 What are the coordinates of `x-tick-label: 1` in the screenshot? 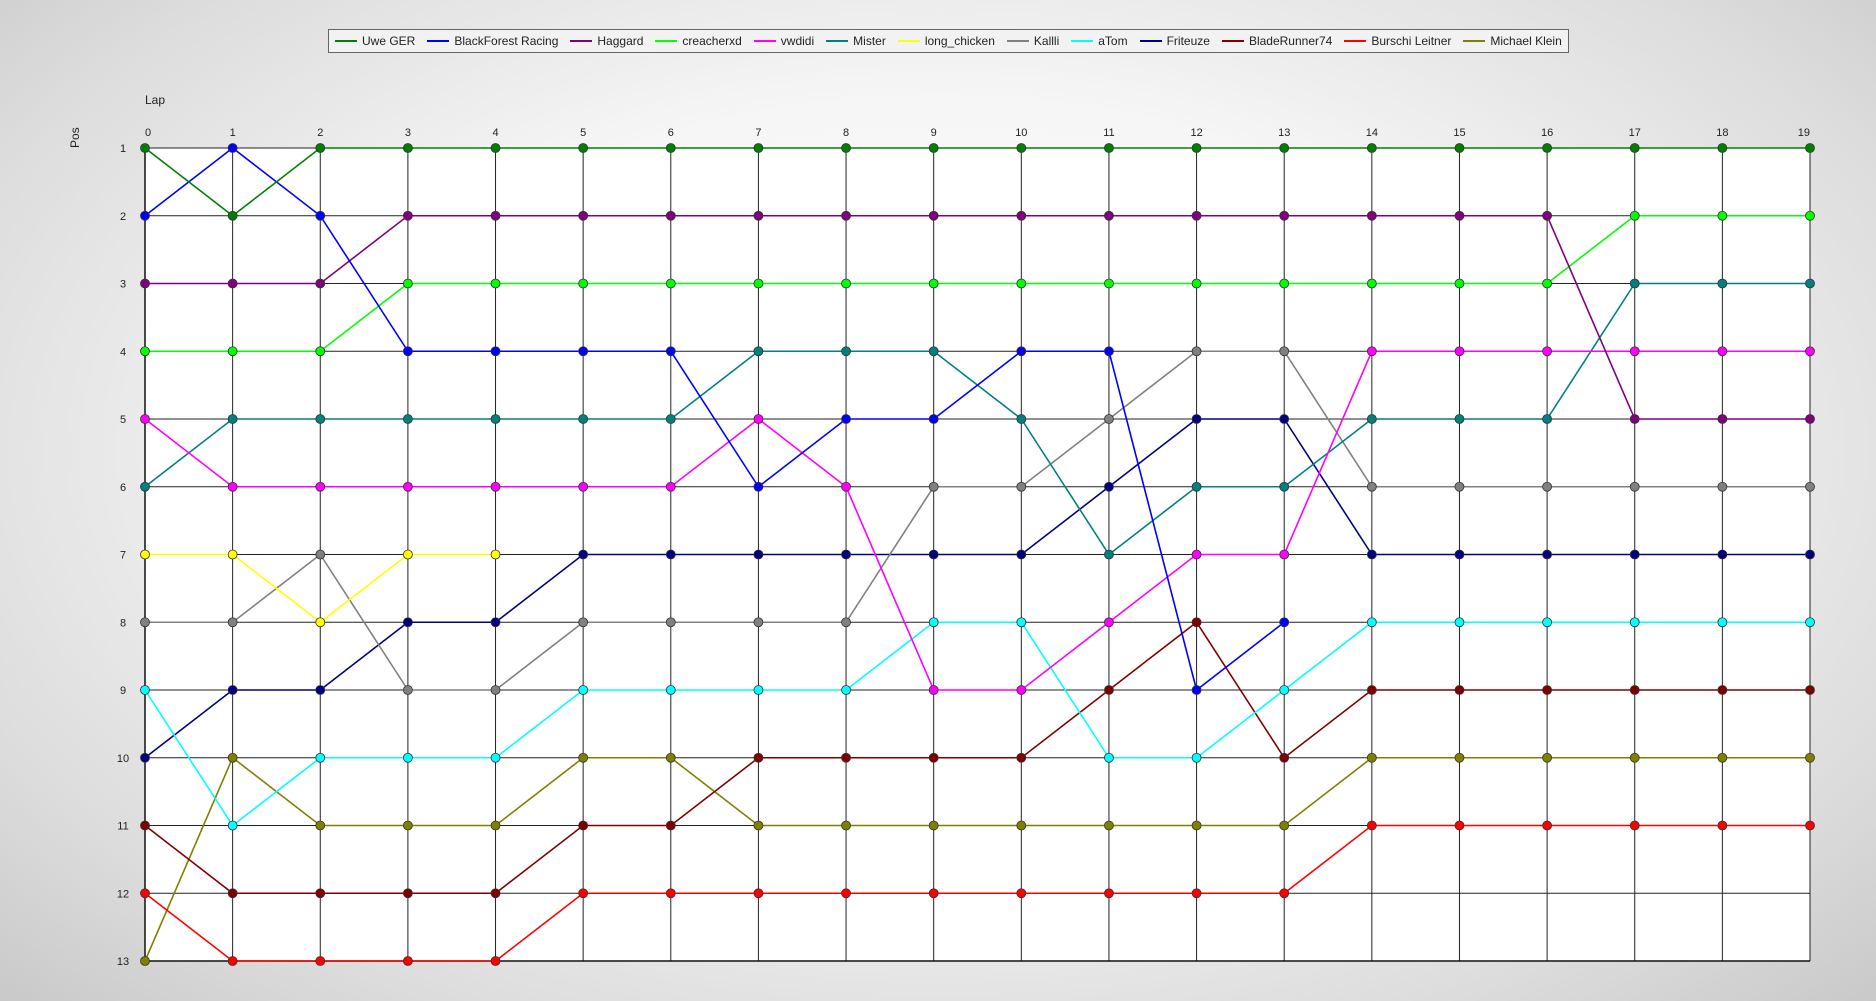 It's located at (233, 133).